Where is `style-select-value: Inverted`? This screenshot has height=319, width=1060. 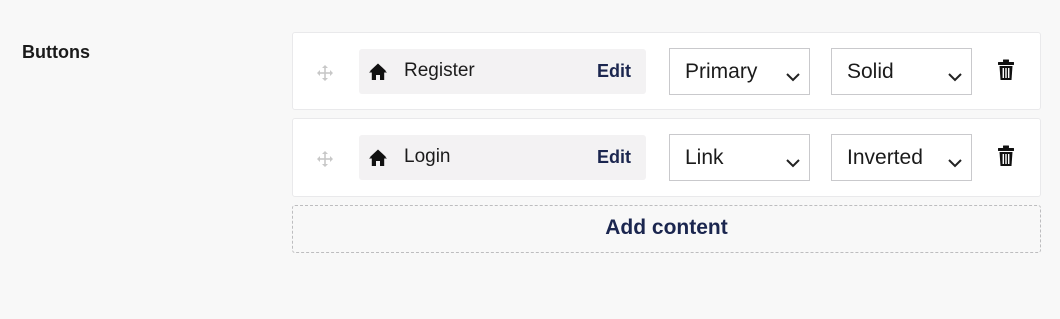
style-select-value: Inverted is located at coordinates (885, 157).